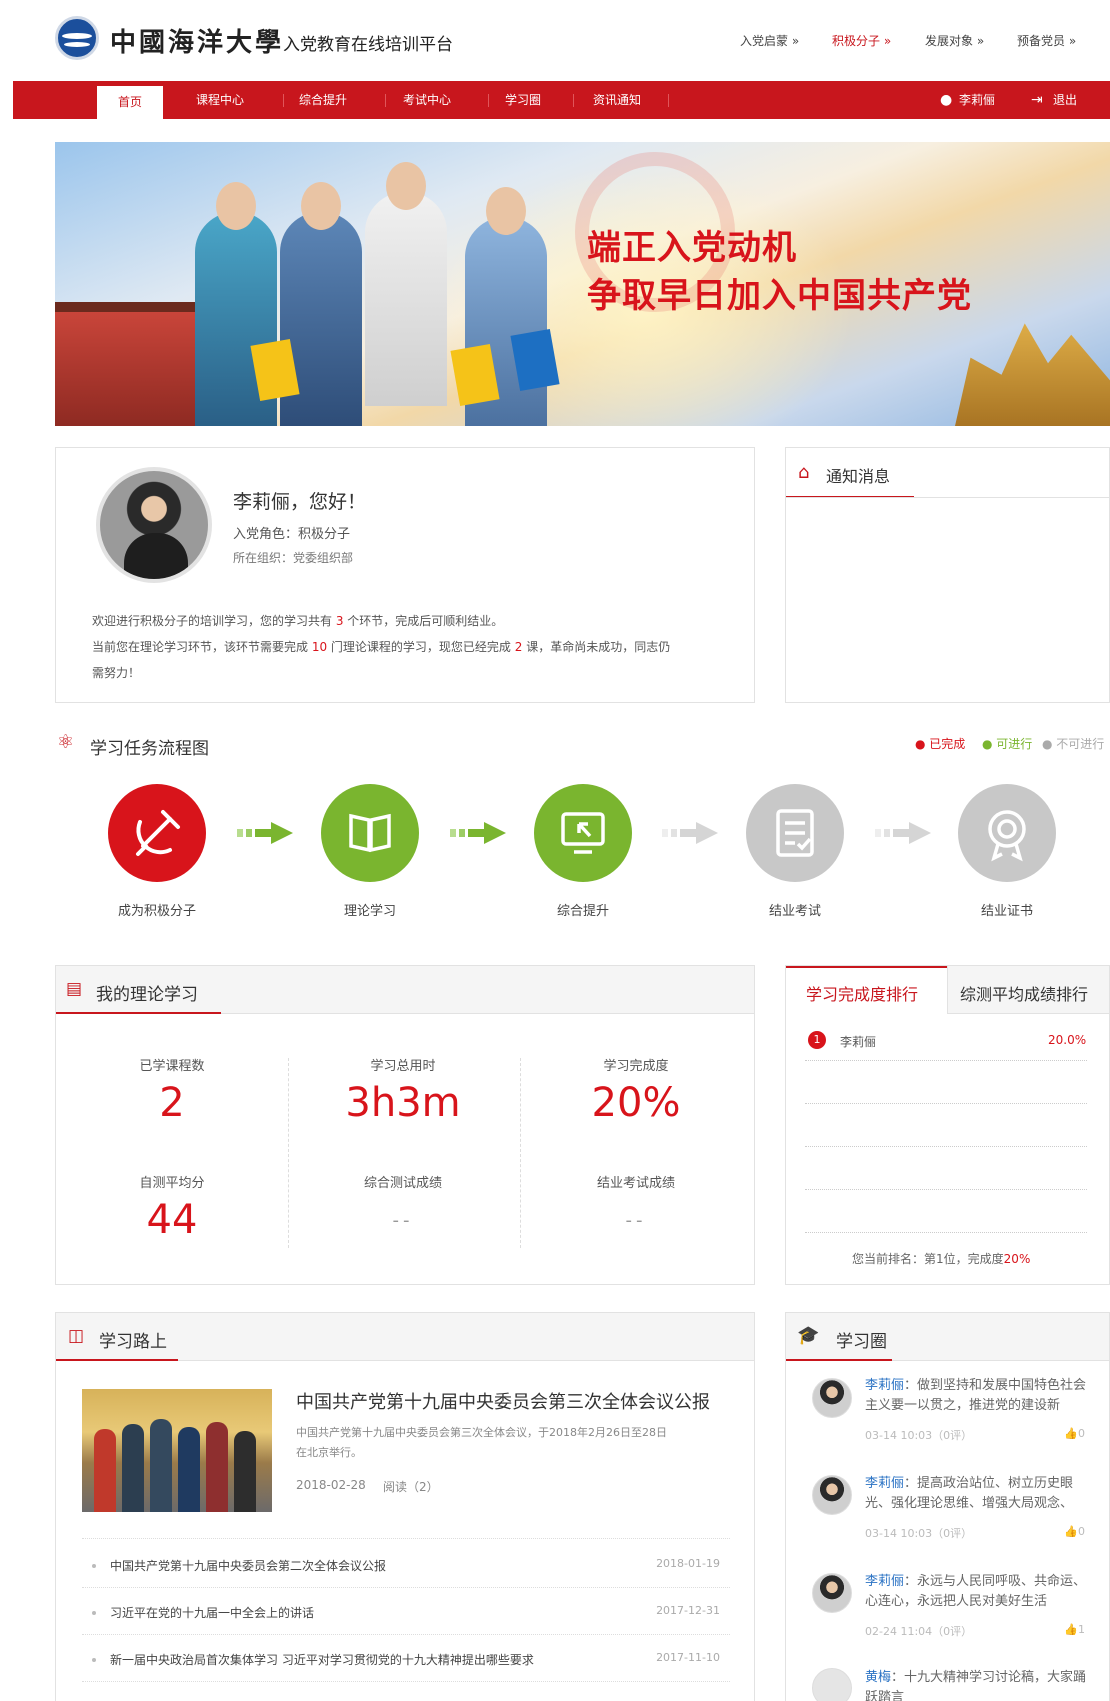  What do you see at coordinates (156, 911) in the screenshot?
I see `step-label: 成为积极分子` at bounding box center [156, 911].